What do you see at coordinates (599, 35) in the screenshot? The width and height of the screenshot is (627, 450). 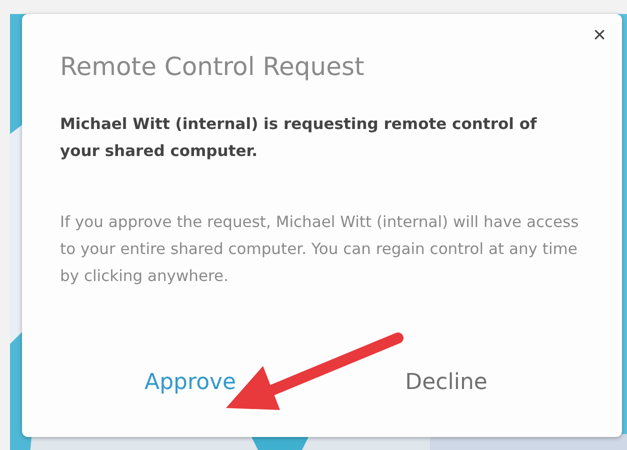 I see `close-button: ×` at bounding box center [599, 35].